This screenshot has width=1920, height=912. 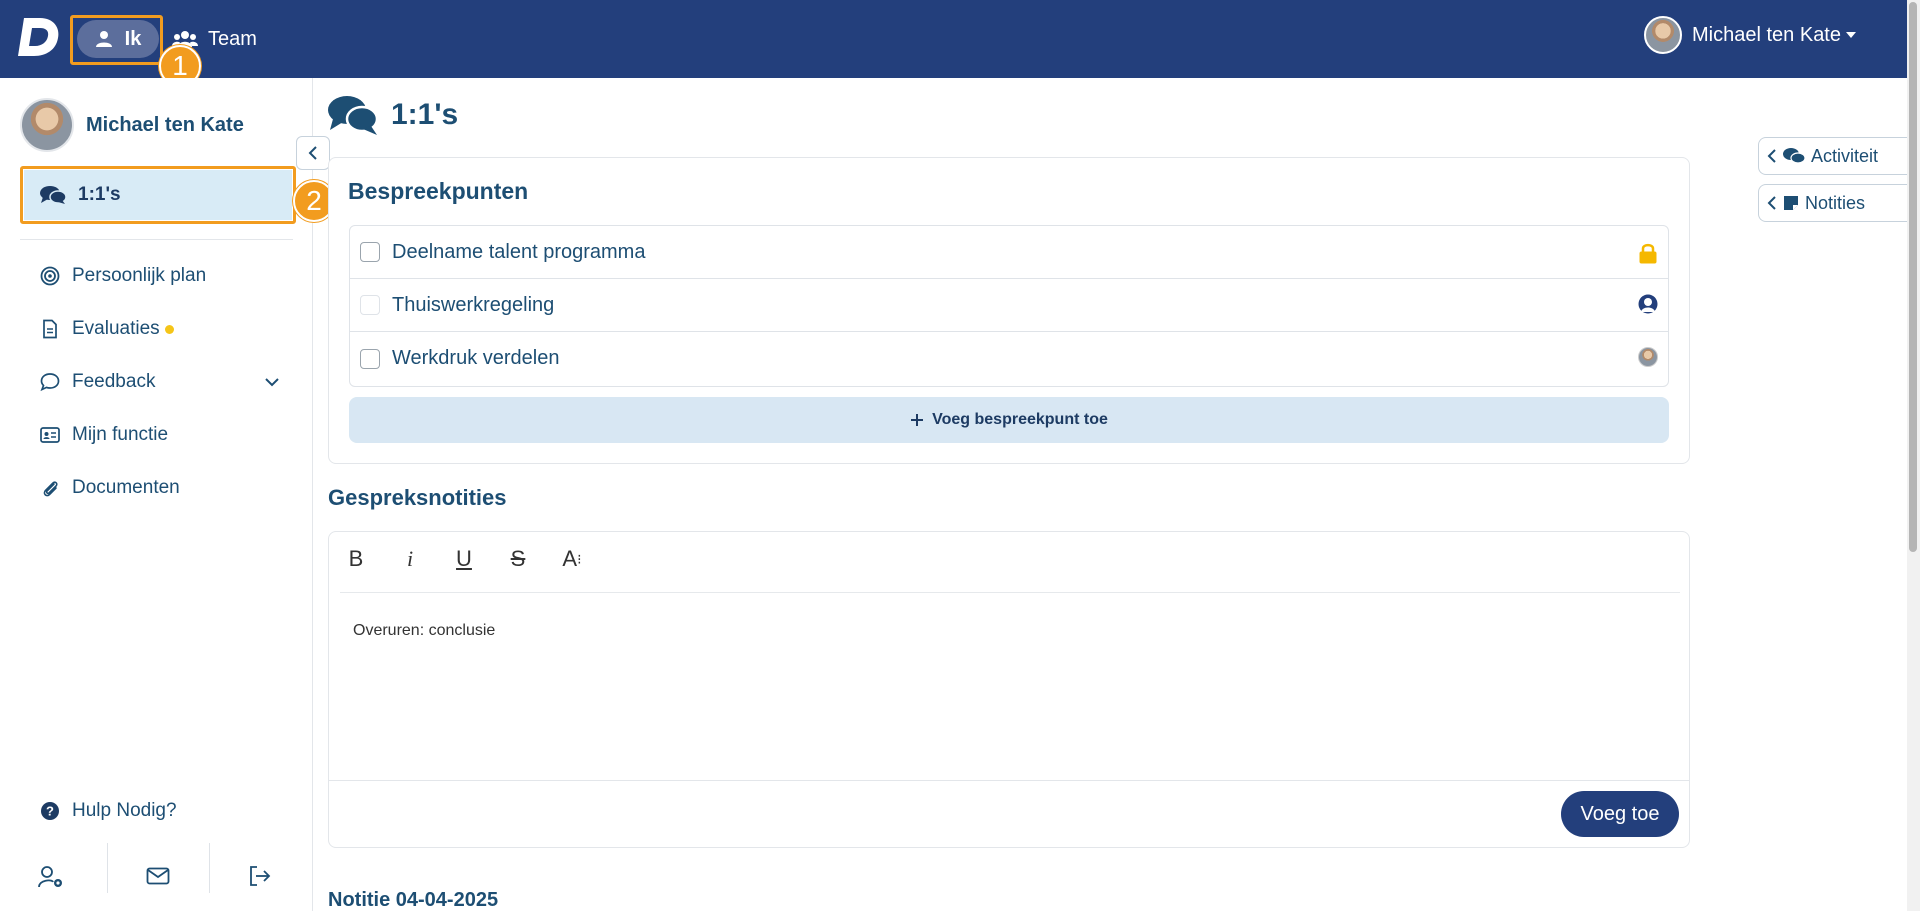 What do you see at coordinates (50, 435) in the screenshot?
I see `id-card-icon` at bounding box center [50, 435].